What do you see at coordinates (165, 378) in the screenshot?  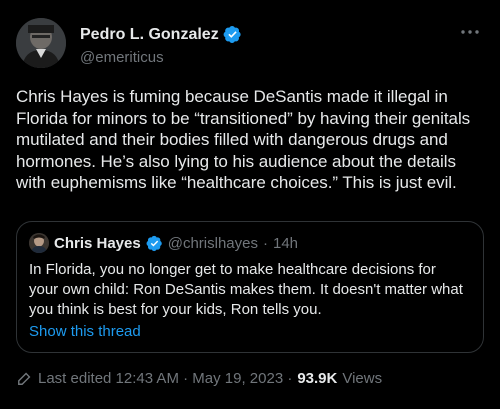 I see `last-edited-label: Last edited 12:43 AM · May 19, 2023 ·` at bounding box center [165, 378].